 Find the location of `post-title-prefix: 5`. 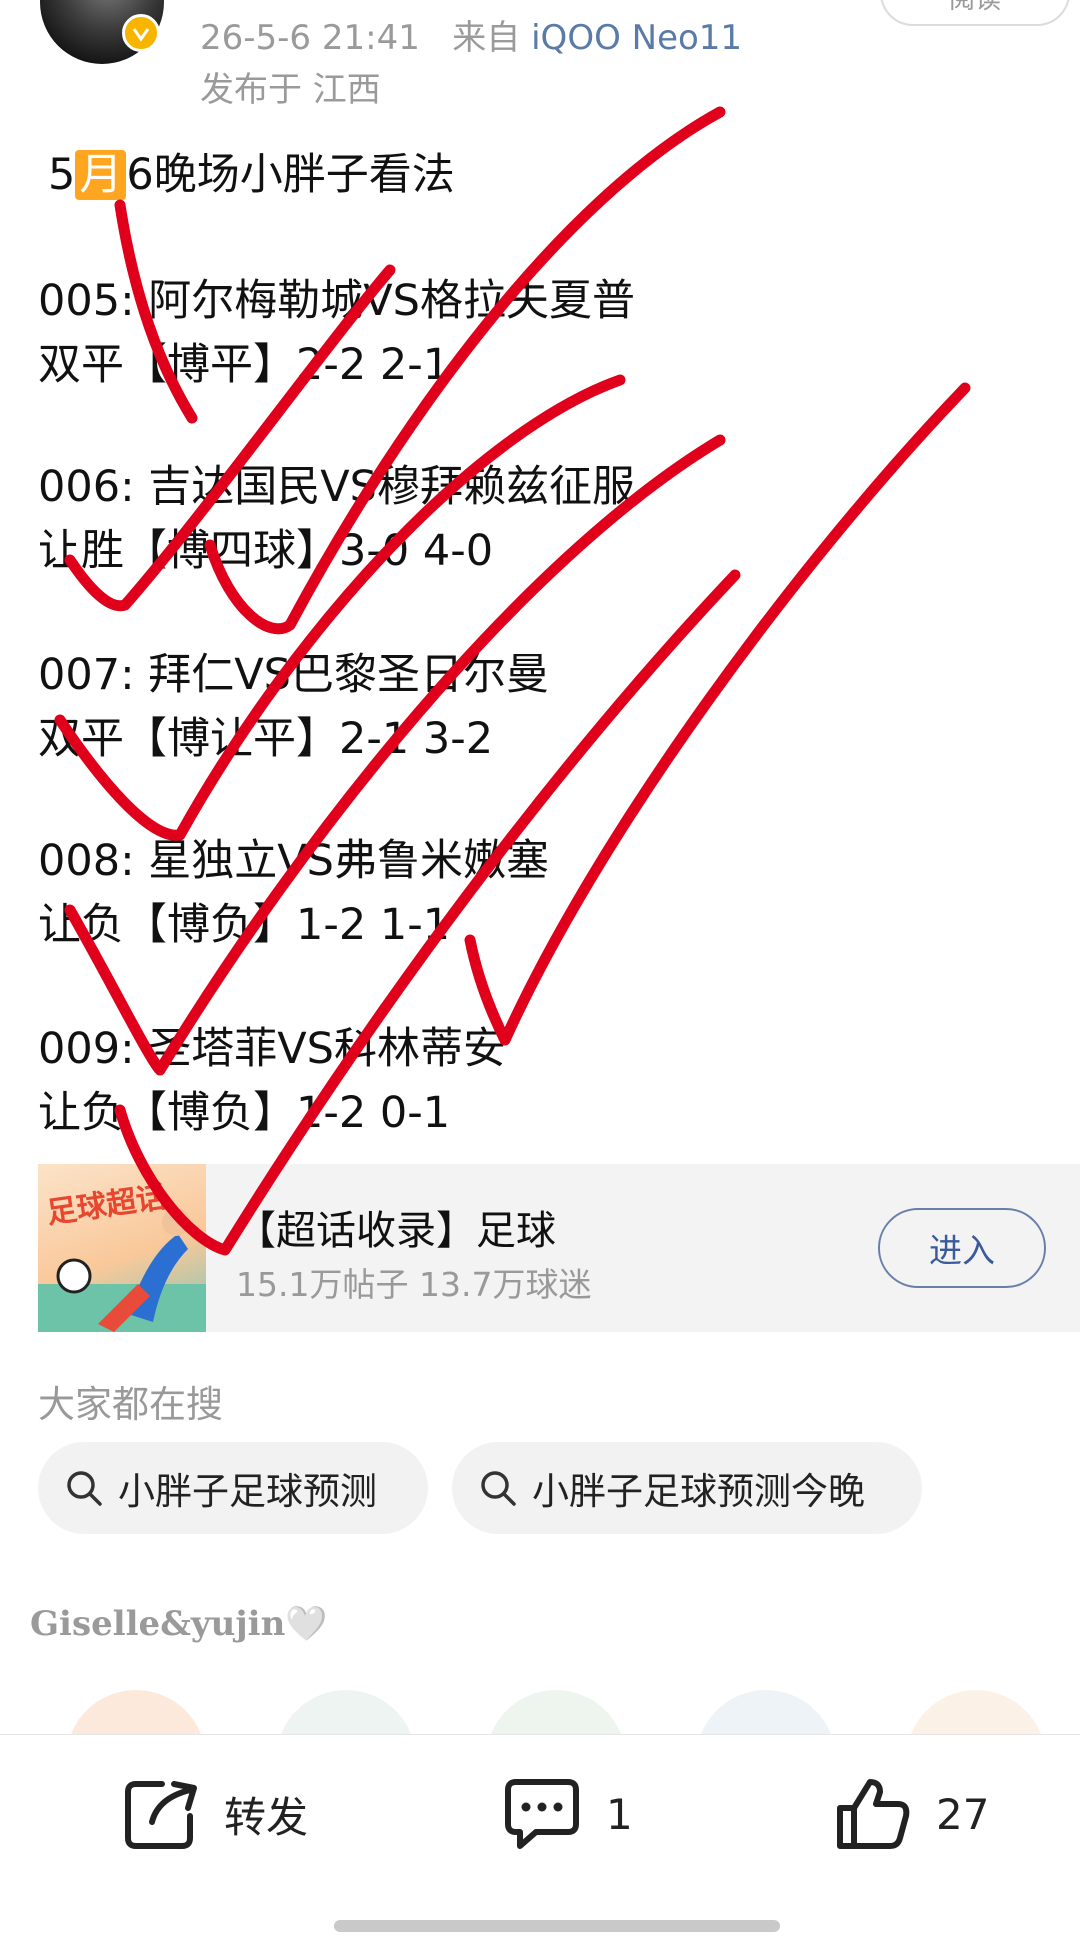

post-title-prefix: 5 is located at coordinates (62, 175).